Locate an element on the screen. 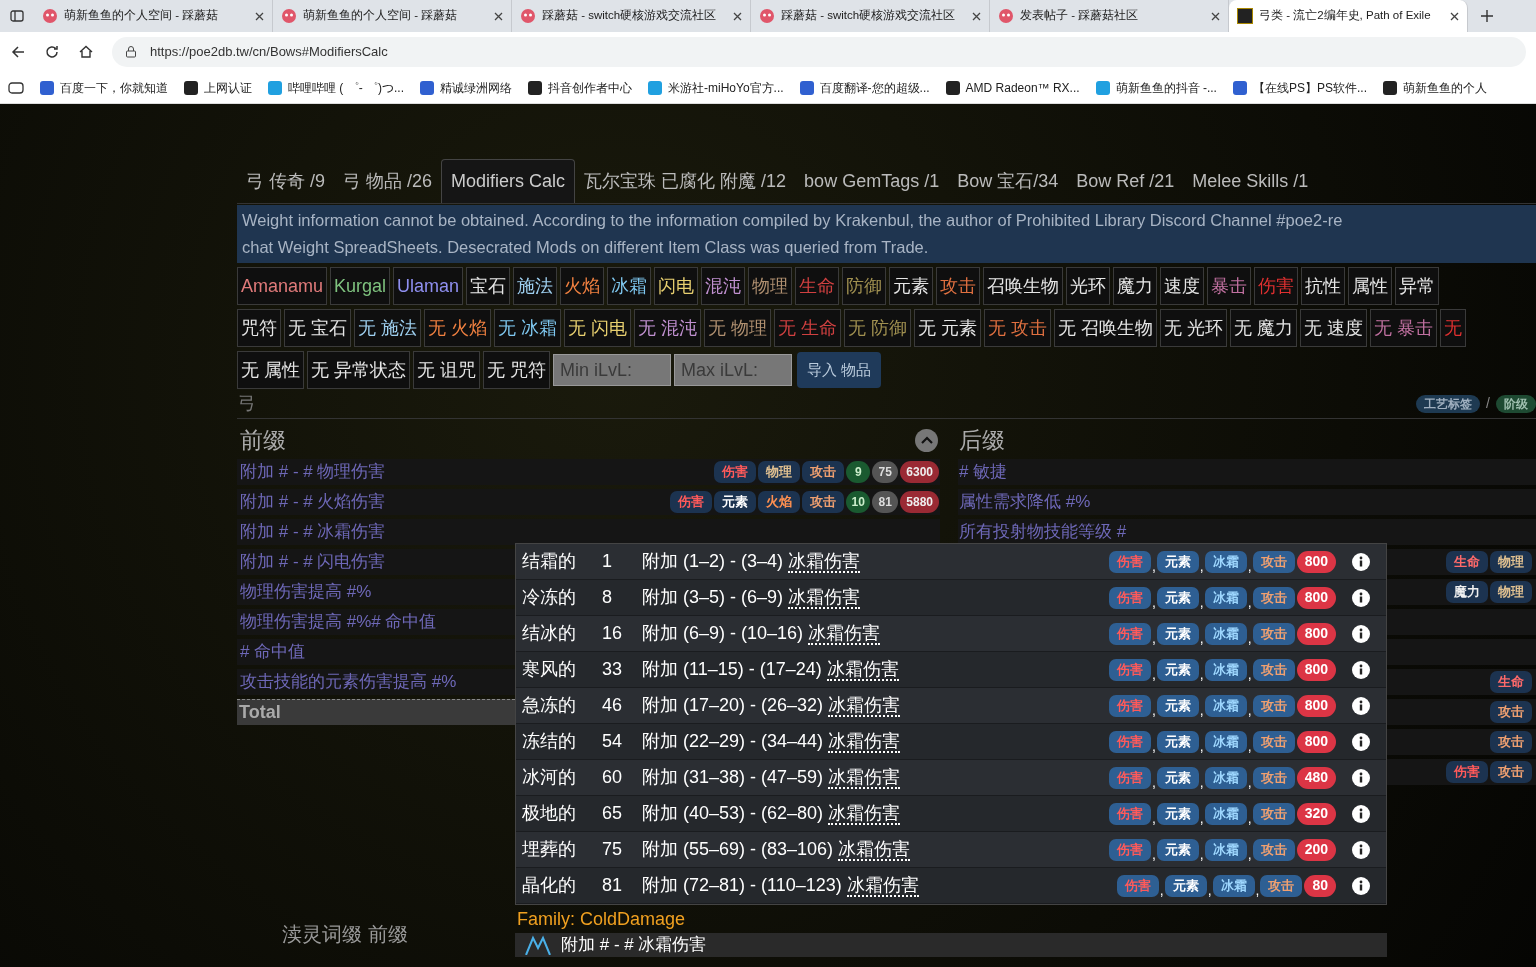 This screenshot has height=967, width=1536. suffix-heading: 后缀 is located at coordinates (982, 440).